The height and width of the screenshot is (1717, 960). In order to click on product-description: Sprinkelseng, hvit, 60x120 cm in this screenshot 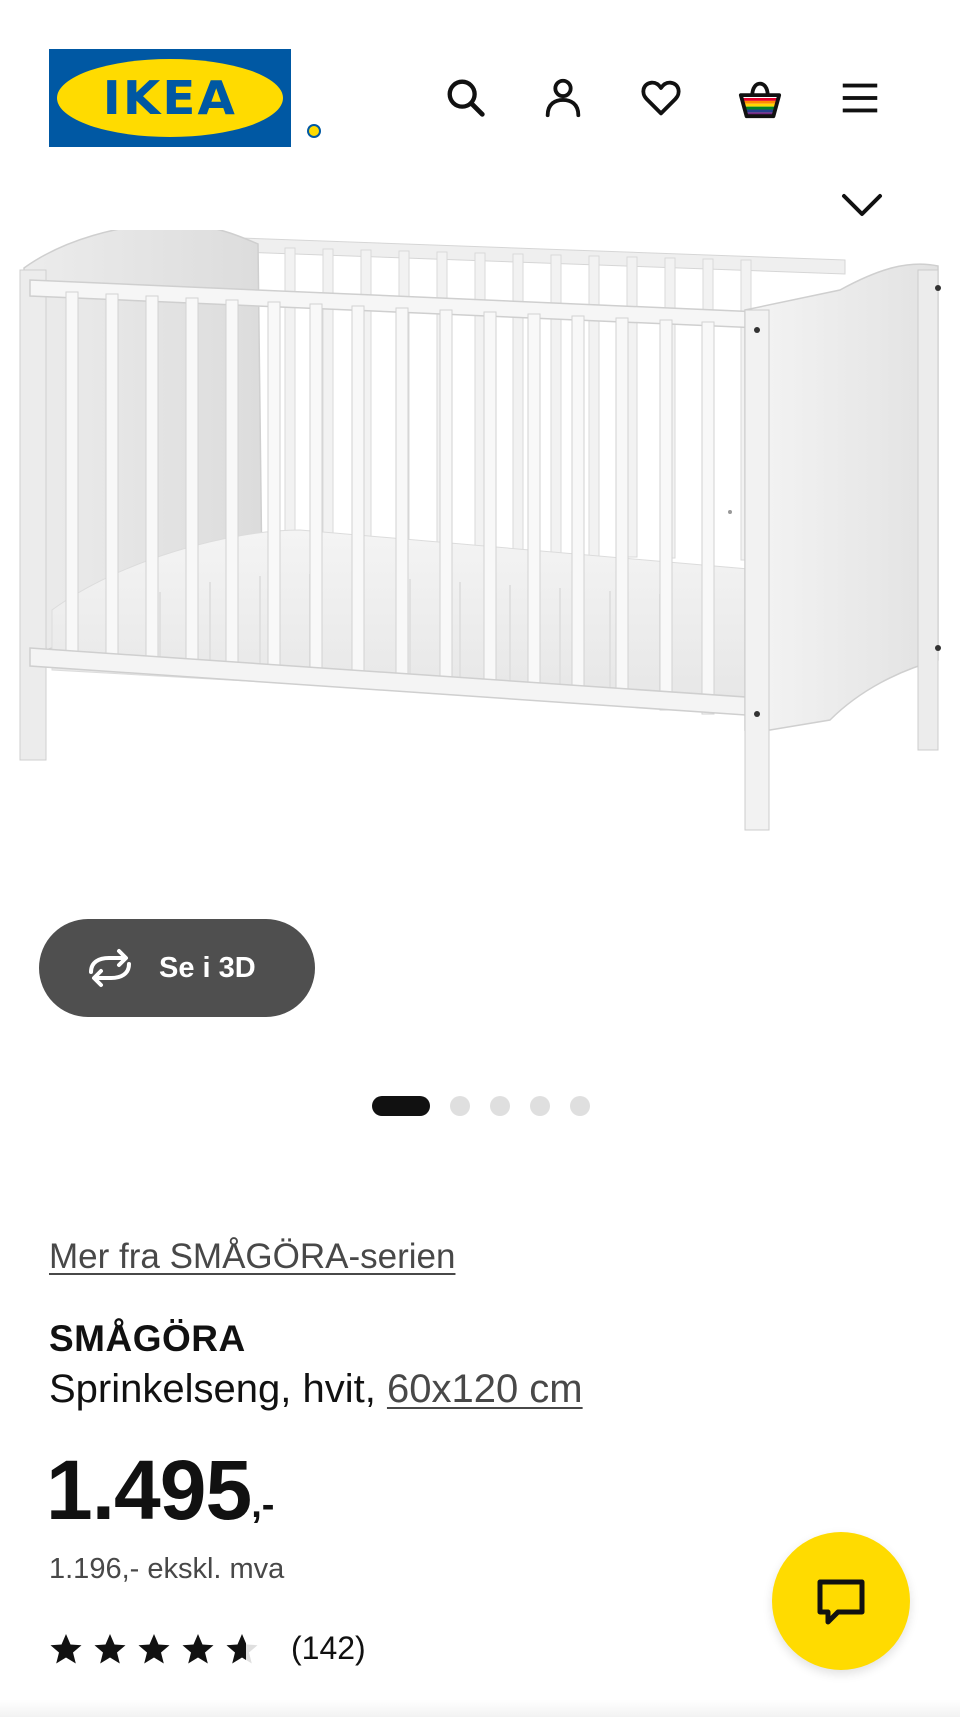, I will do `click(316, 1389)`.